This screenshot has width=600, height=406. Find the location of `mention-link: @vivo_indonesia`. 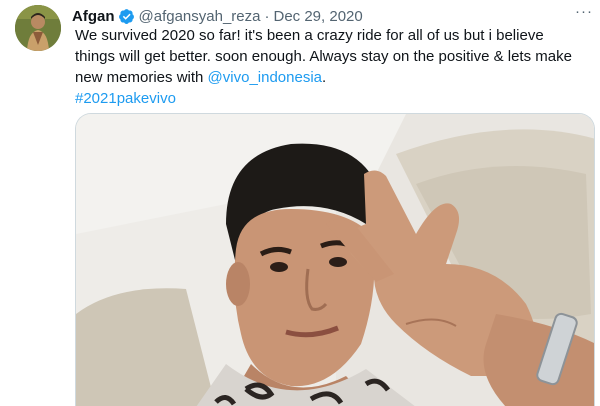

mention-link: @vivo_indonesia is located at coordinates (265, 77).